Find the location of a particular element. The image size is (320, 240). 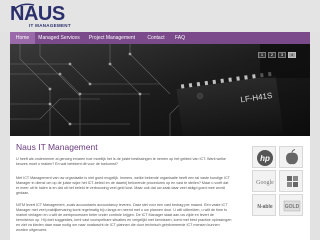

nav-item-contact: Contact is located at coordinates (156, 38).